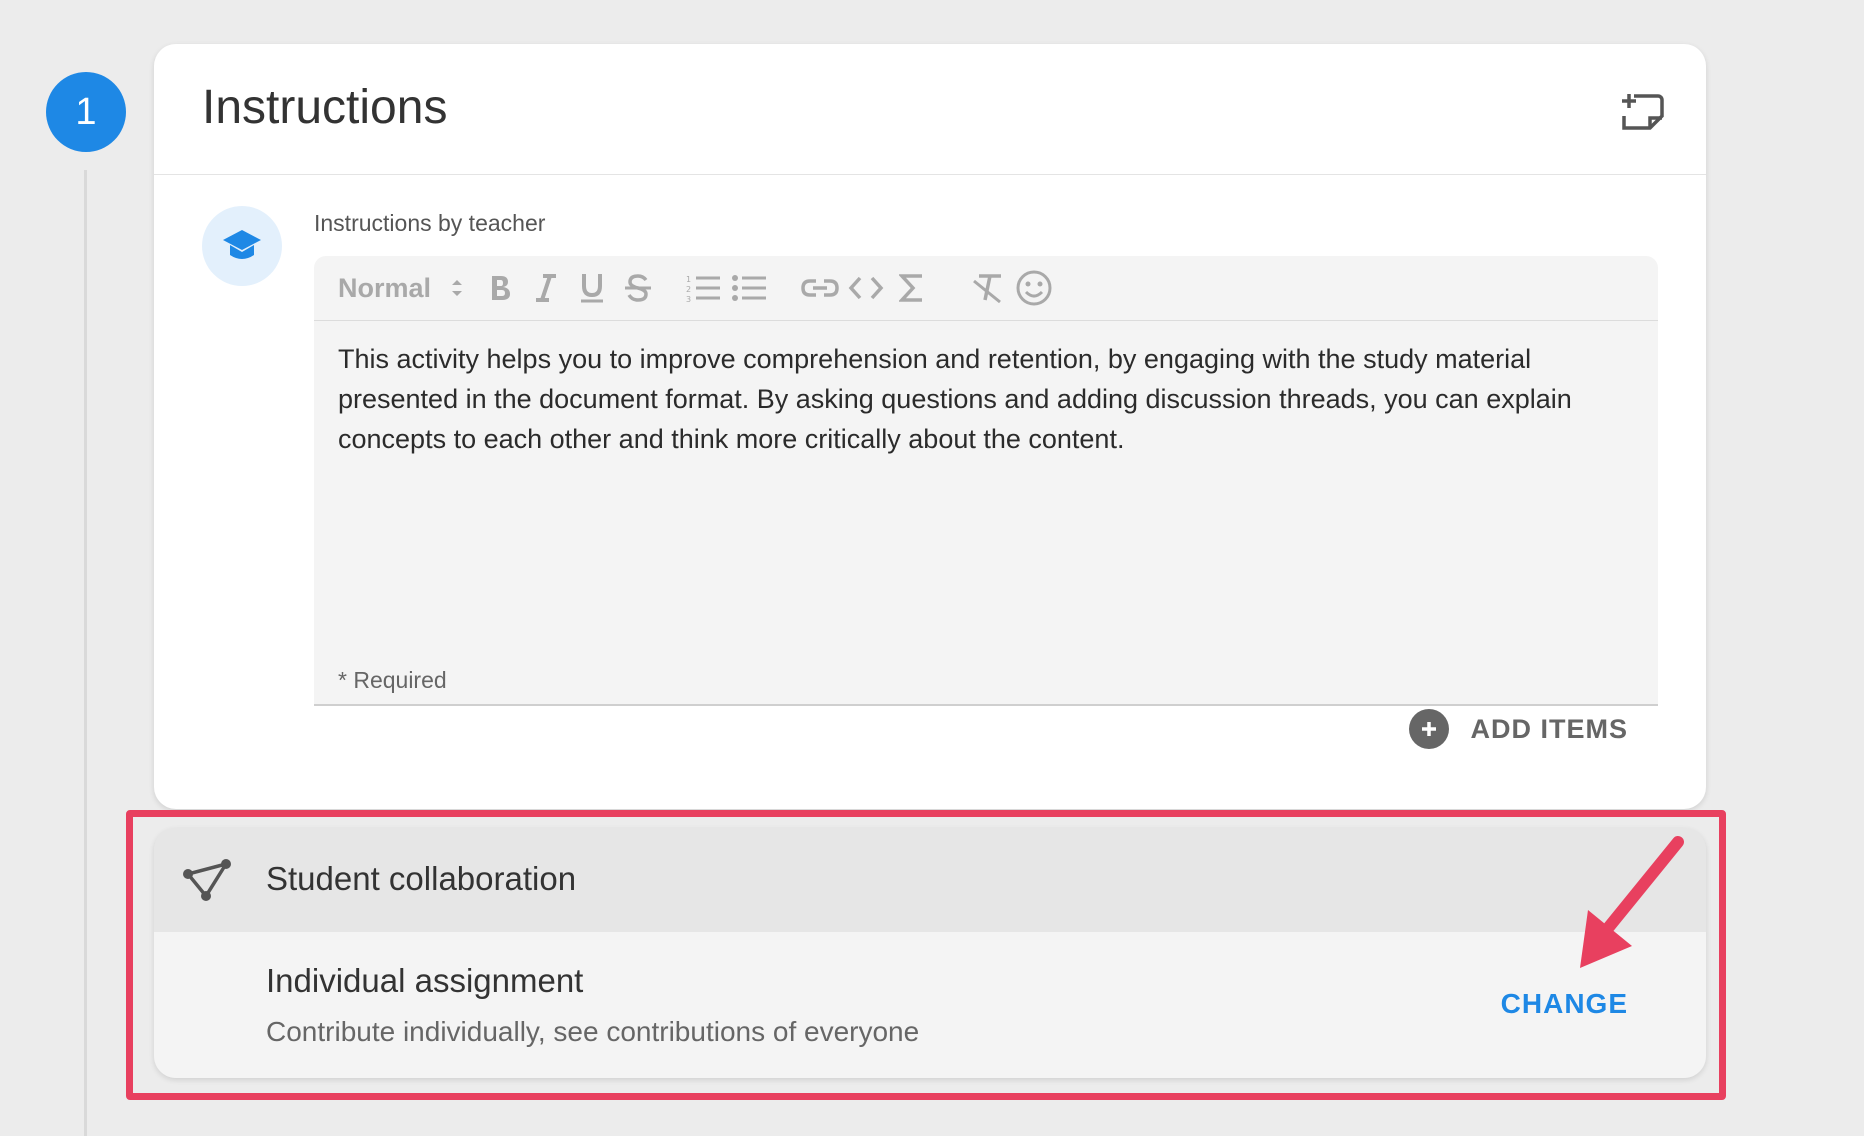 The image size is (1864, 1136). I want to click on plus-circle-icon, so click(1428, 729).